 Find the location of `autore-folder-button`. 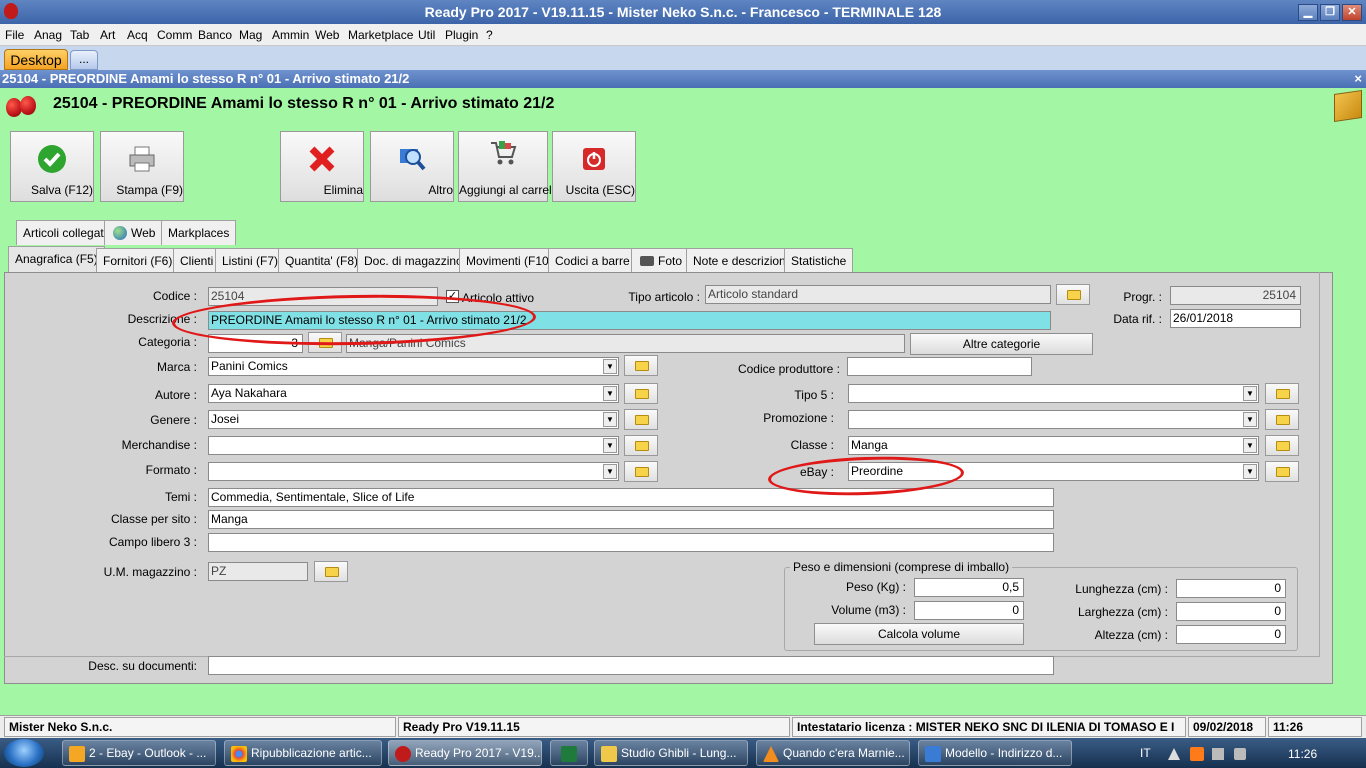

autore-folder-button is located at coordinates (641, 393).